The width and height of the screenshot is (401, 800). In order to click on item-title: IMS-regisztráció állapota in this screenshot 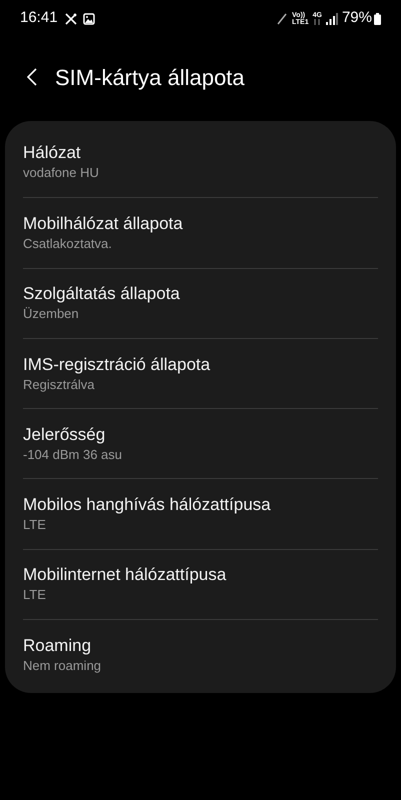, I will do `click(117, 365)`.